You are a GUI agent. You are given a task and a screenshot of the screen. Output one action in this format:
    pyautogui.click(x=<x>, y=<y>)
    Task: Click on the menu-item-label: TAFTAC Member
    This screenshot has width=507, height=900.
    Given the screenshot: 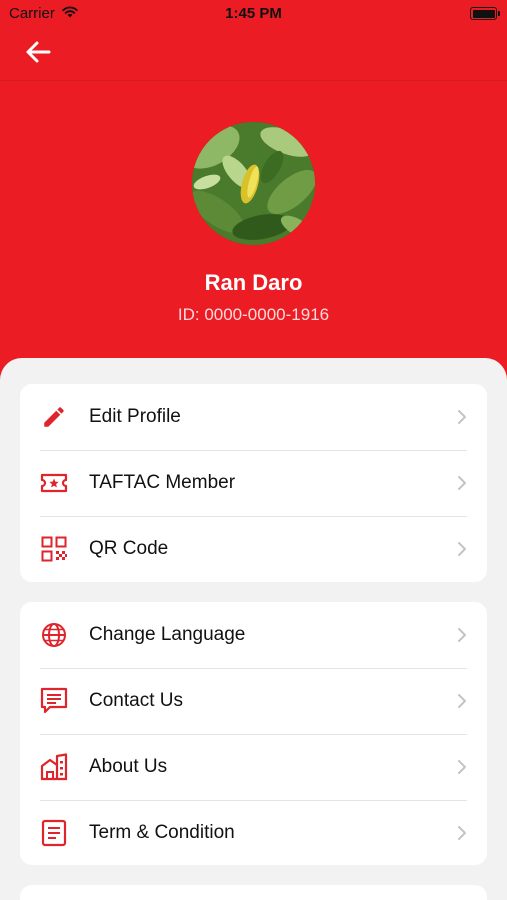 What is the action you would take?
    pyautogui.click(x=162, y=482)
    